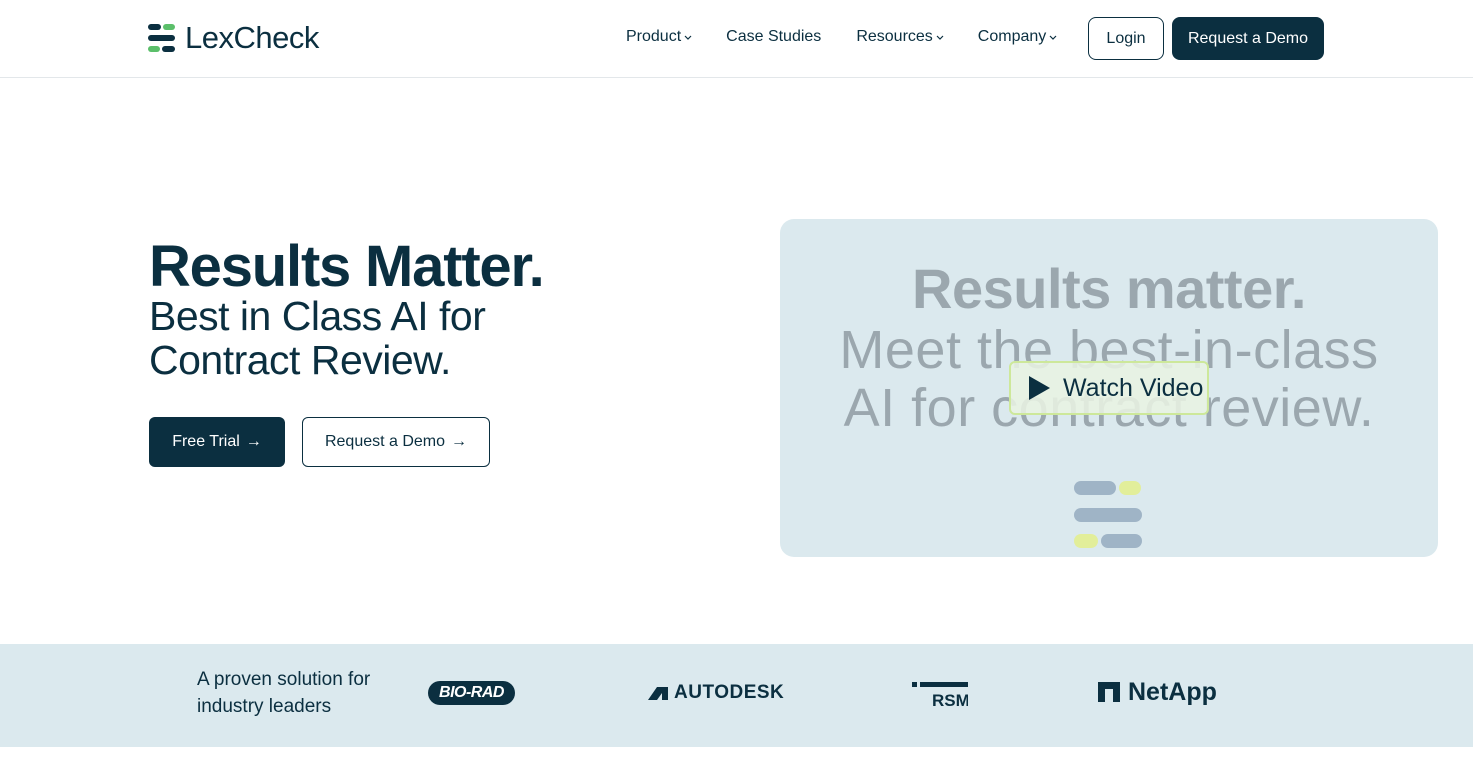  What do you see at coordinates (1172, 691) in the screenshot?
I see `netapp-logo-text: NetApp` at bounding box center [1172, 691].